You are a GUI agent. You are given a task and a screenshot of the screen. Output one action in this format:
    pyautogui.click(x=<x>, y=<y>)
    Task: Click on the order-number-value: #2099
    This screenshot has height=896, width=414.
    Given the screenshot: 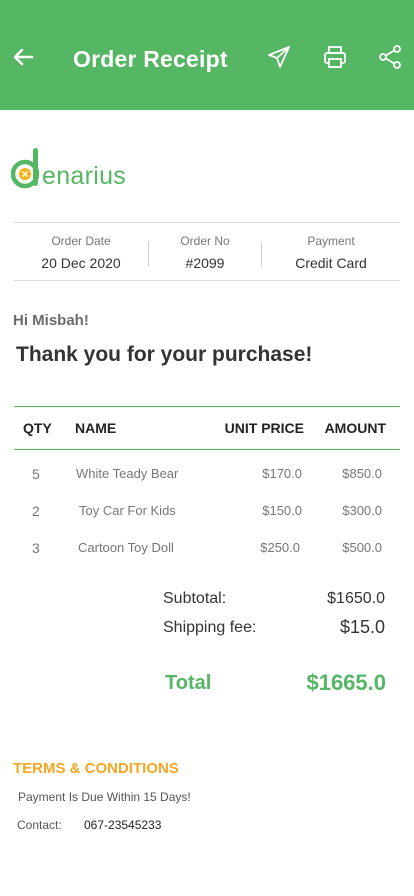 What is the action you would take?
    pyautogui.click(x=205, y=263)
    